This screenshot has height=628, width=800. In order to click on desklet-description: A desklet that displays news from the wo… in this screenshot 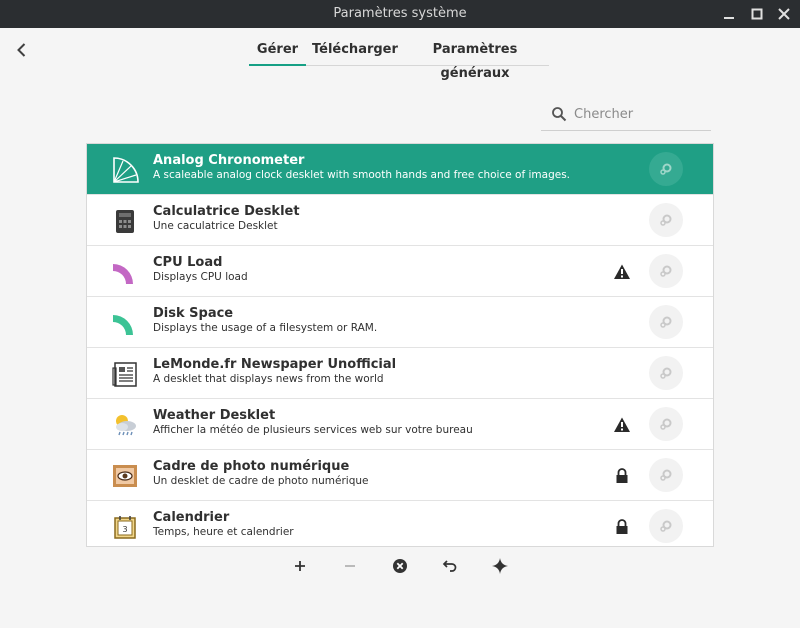, I will do `click(268, 379)`.